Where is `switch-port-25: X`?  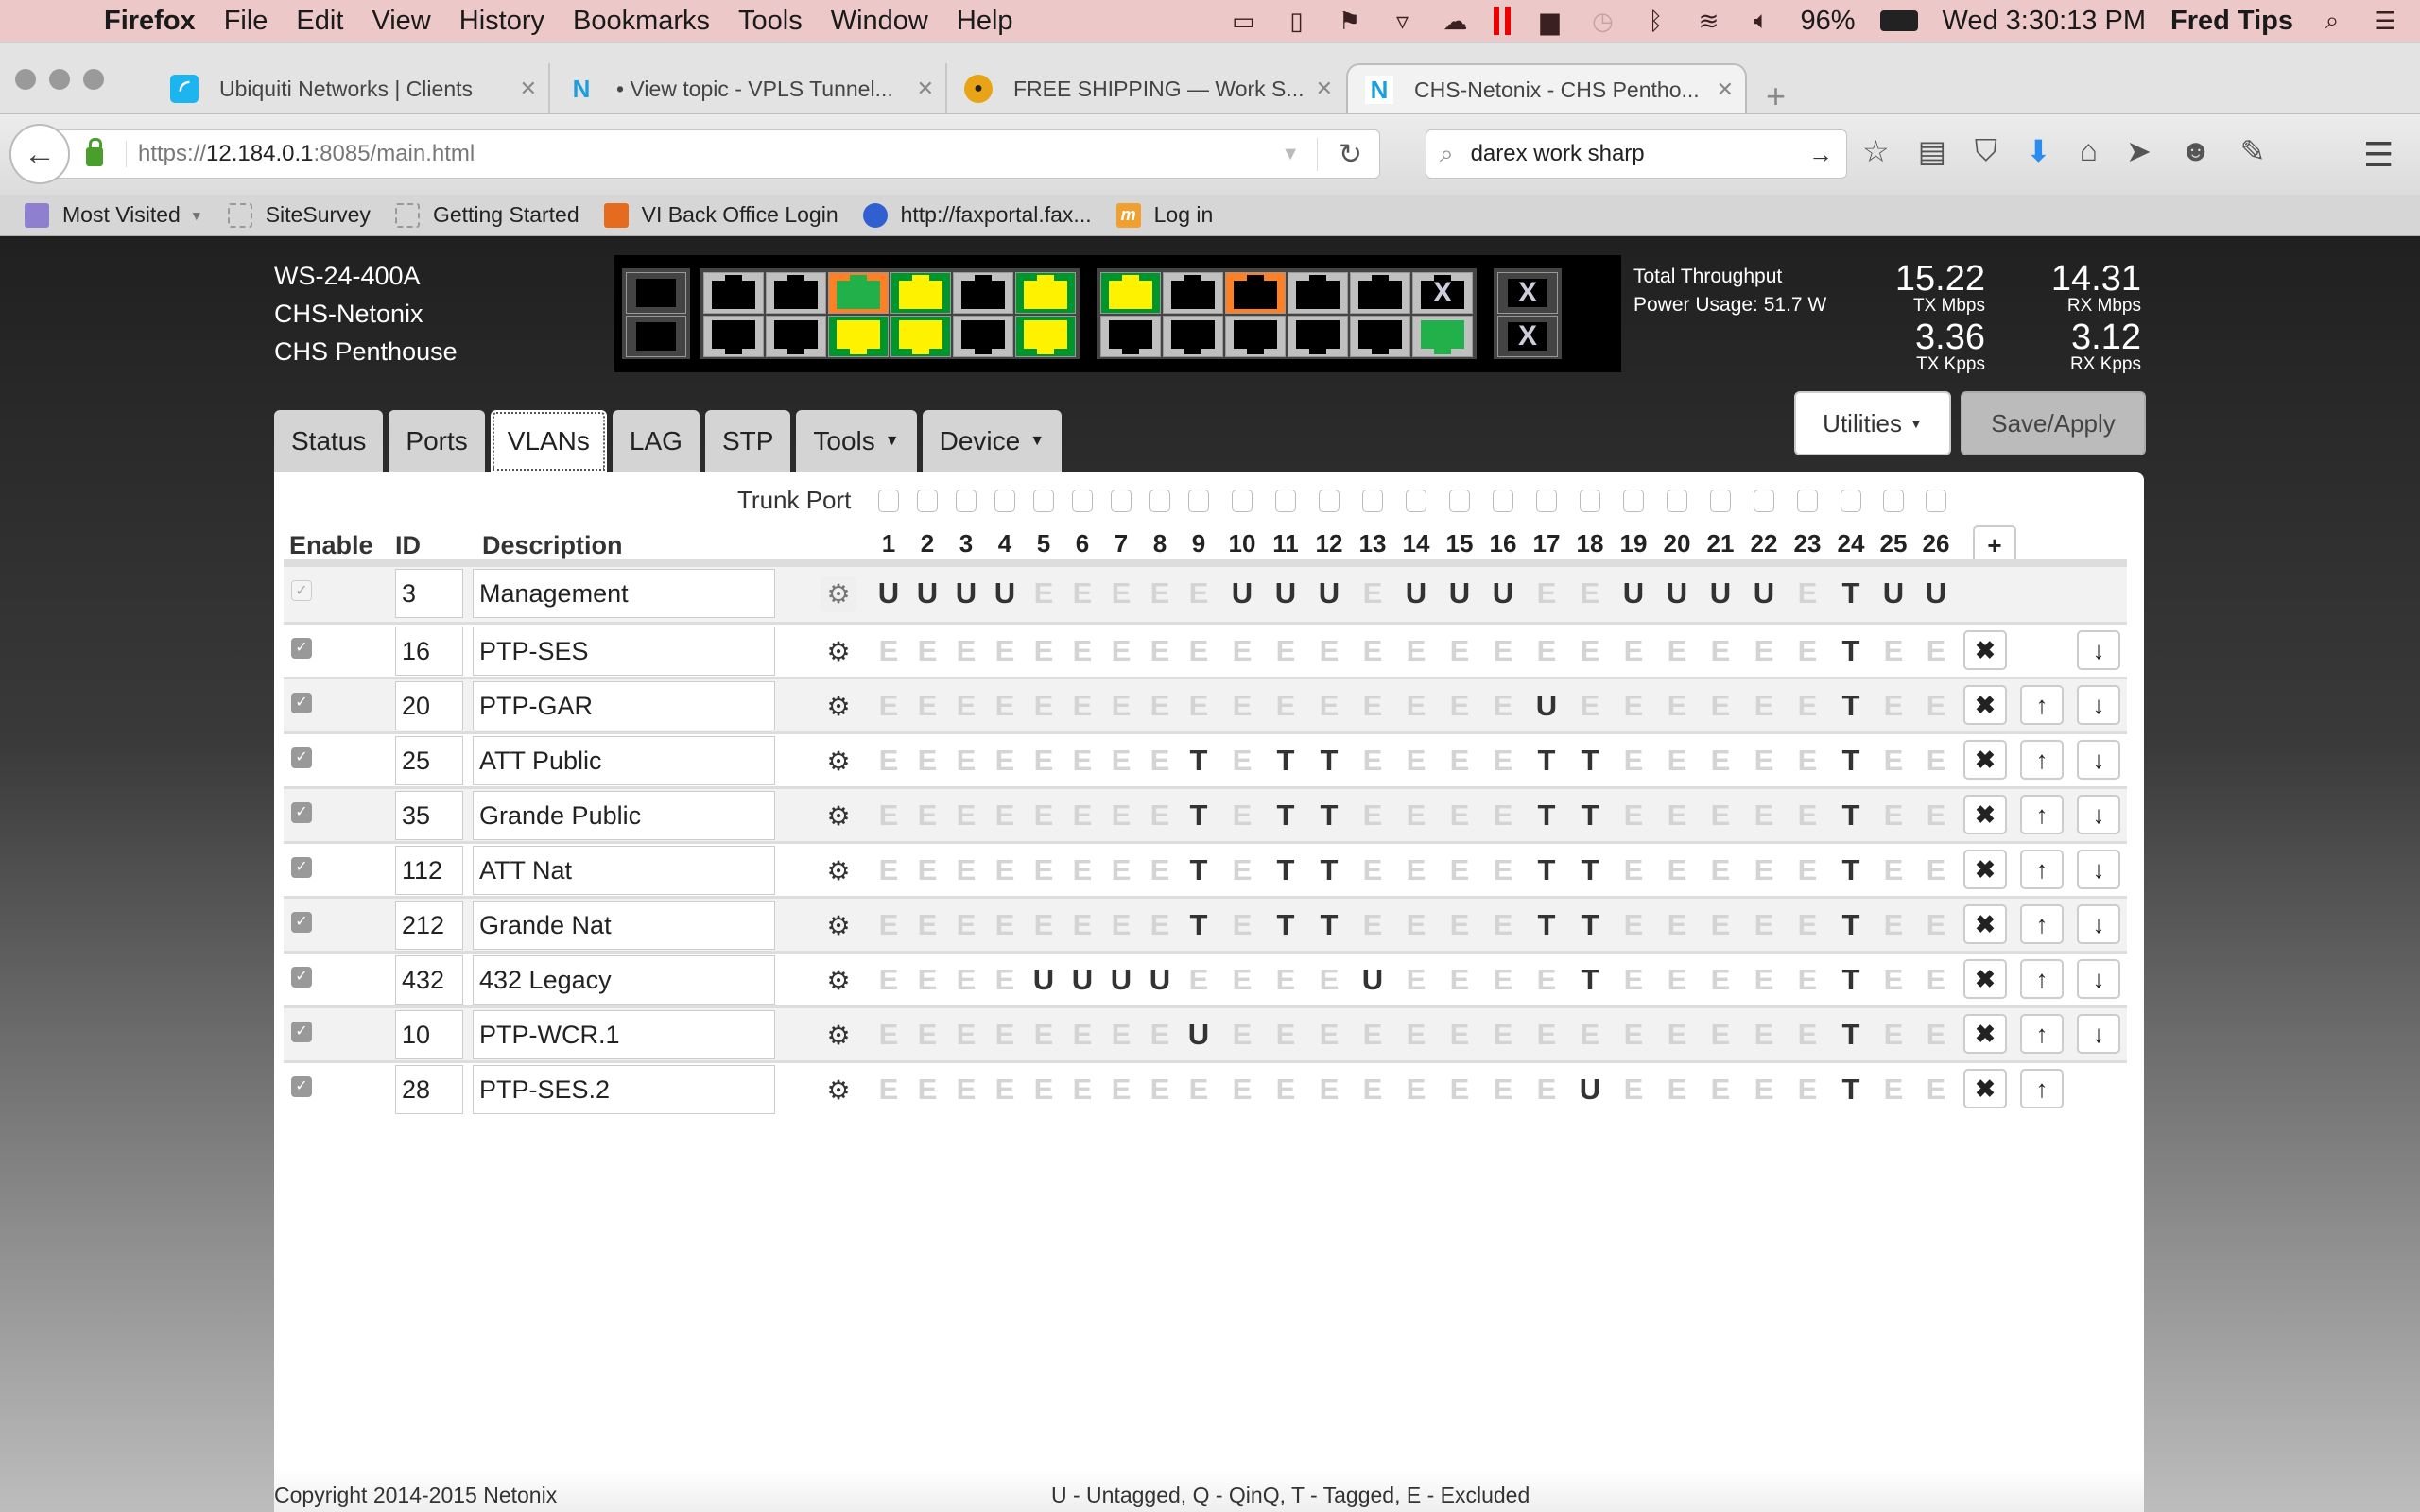
switch-port-25: X is located at coordinates (1527, 293).